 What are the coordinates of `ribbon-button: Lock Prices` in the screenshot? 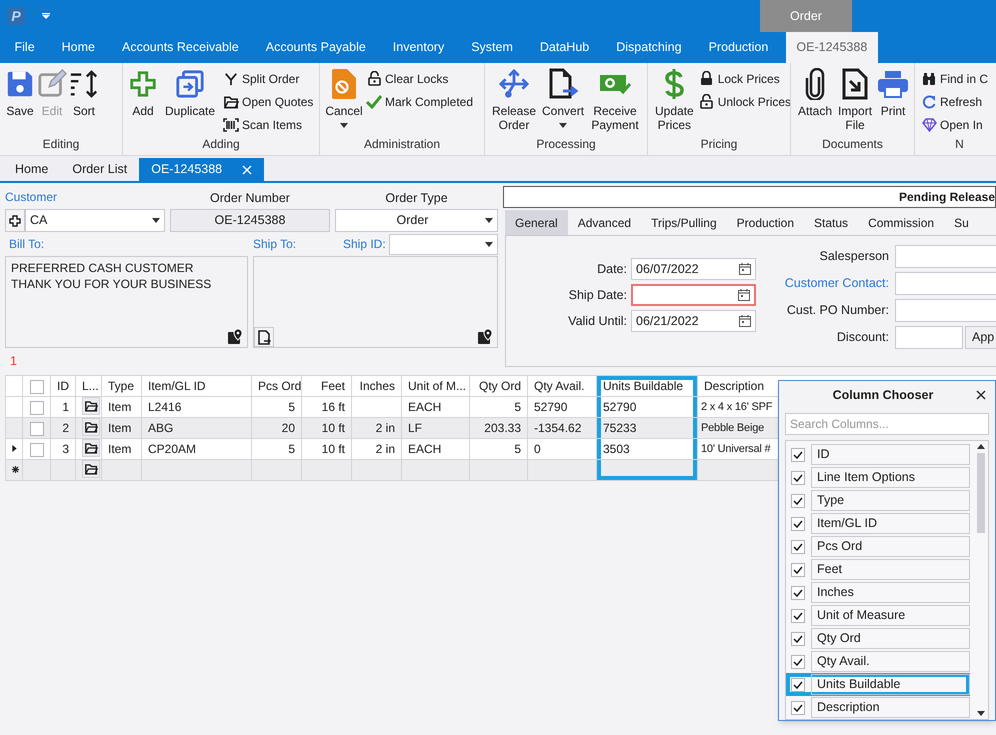 It's located at (744, 78).